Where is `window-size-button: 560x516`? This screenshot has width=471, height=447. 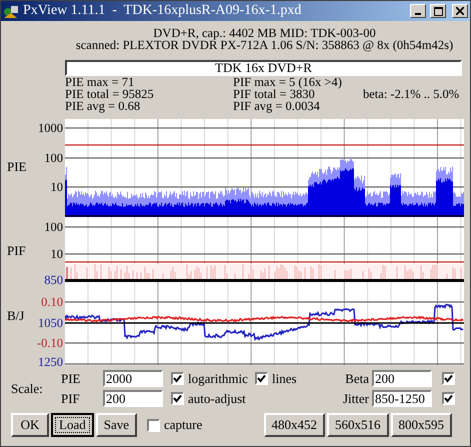 window-size-button: 560x516 is located at coordinates (357, 425).